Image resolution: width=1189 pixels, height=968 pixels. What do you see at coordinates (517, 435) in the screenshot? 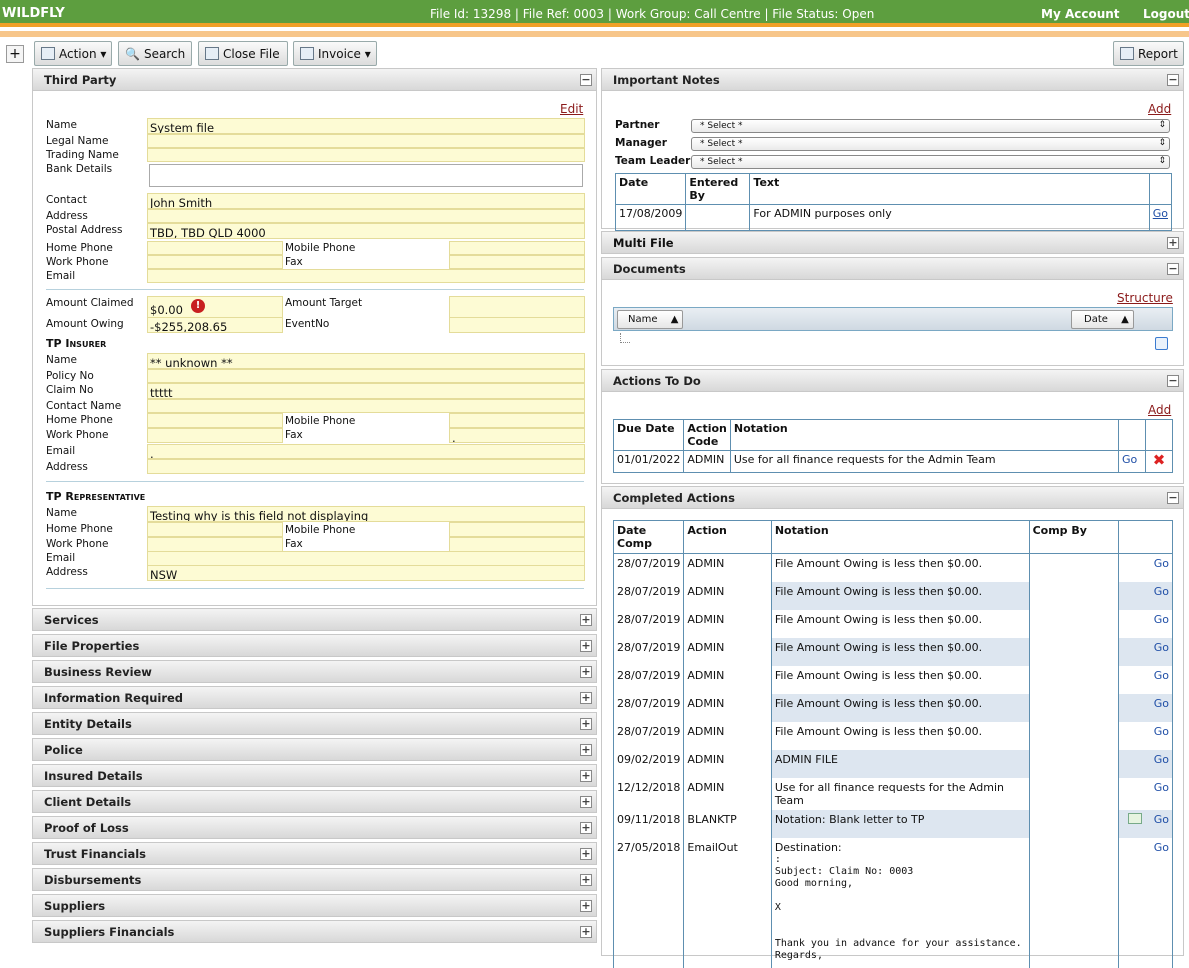
I see `insurer-fax-field: .` at bounding box center [517, 435].